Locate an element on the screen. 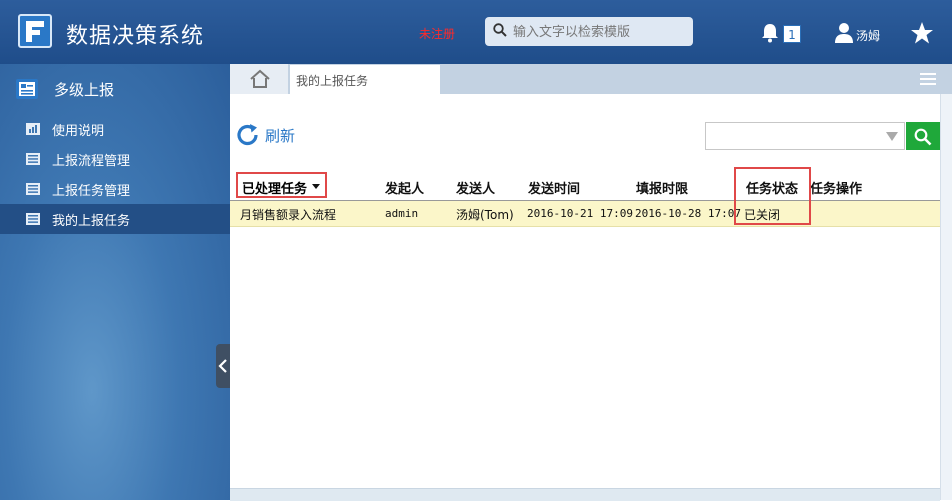 Image resolution: width=952 pixels, height=501 pixels. tab-home is located at coordinates (259, 79).